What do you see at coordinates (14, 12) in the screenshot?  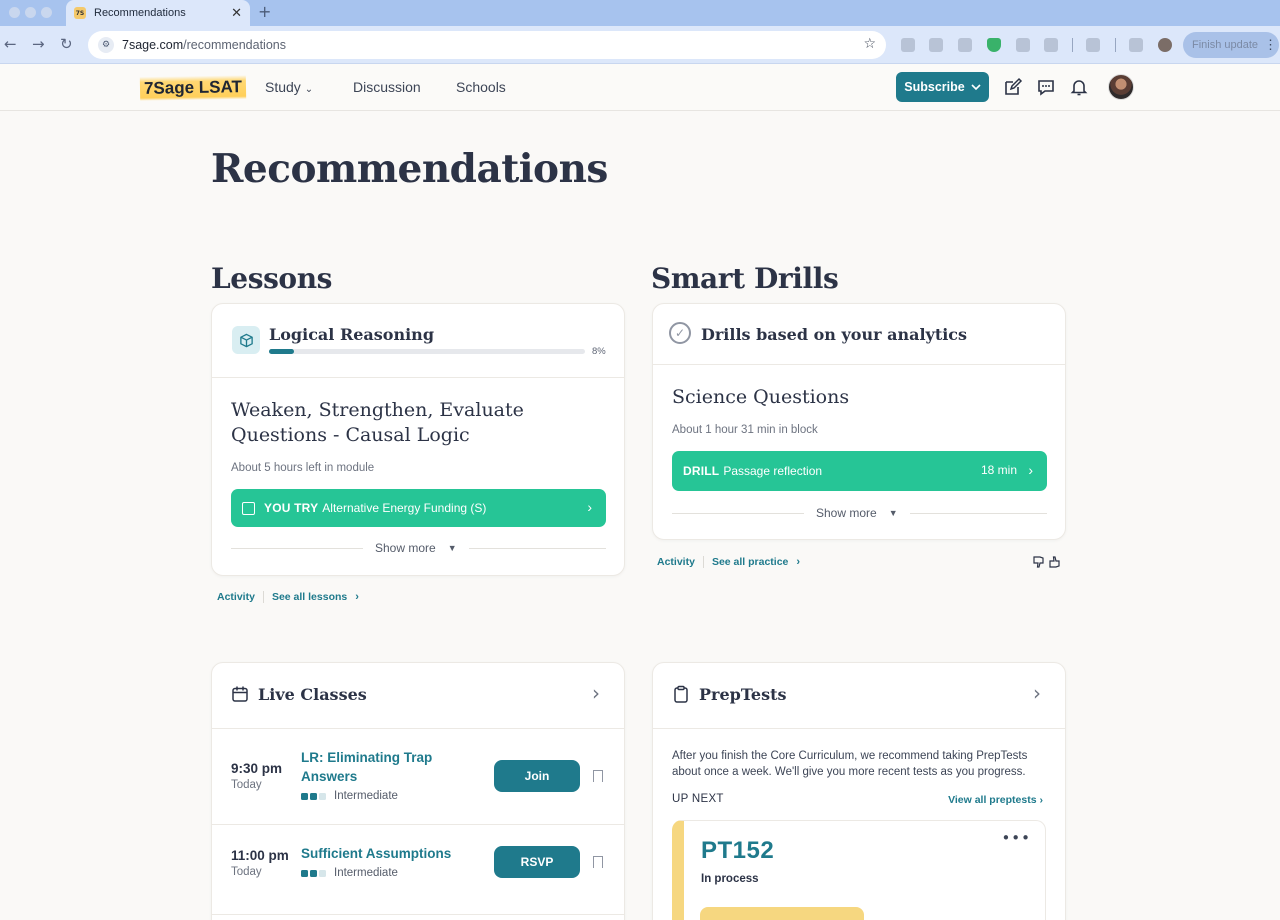 I see `window-close-control` at bounding box center [14, 12].